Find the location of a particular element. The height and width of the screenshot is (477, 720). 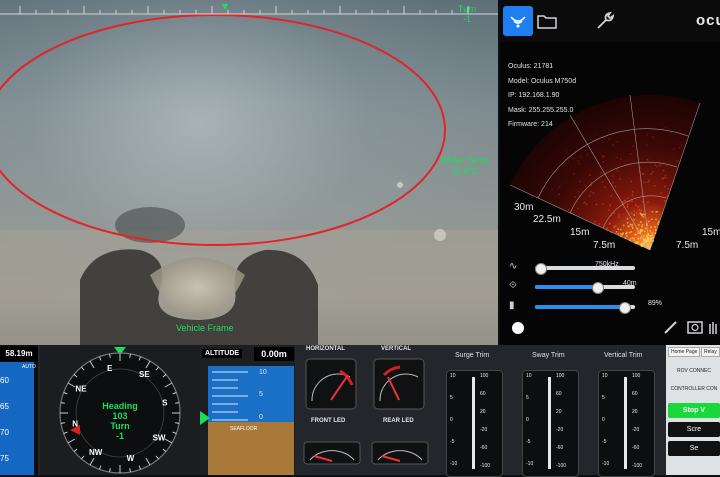

compass-cardinal: S is located at coordinates (165, 403).